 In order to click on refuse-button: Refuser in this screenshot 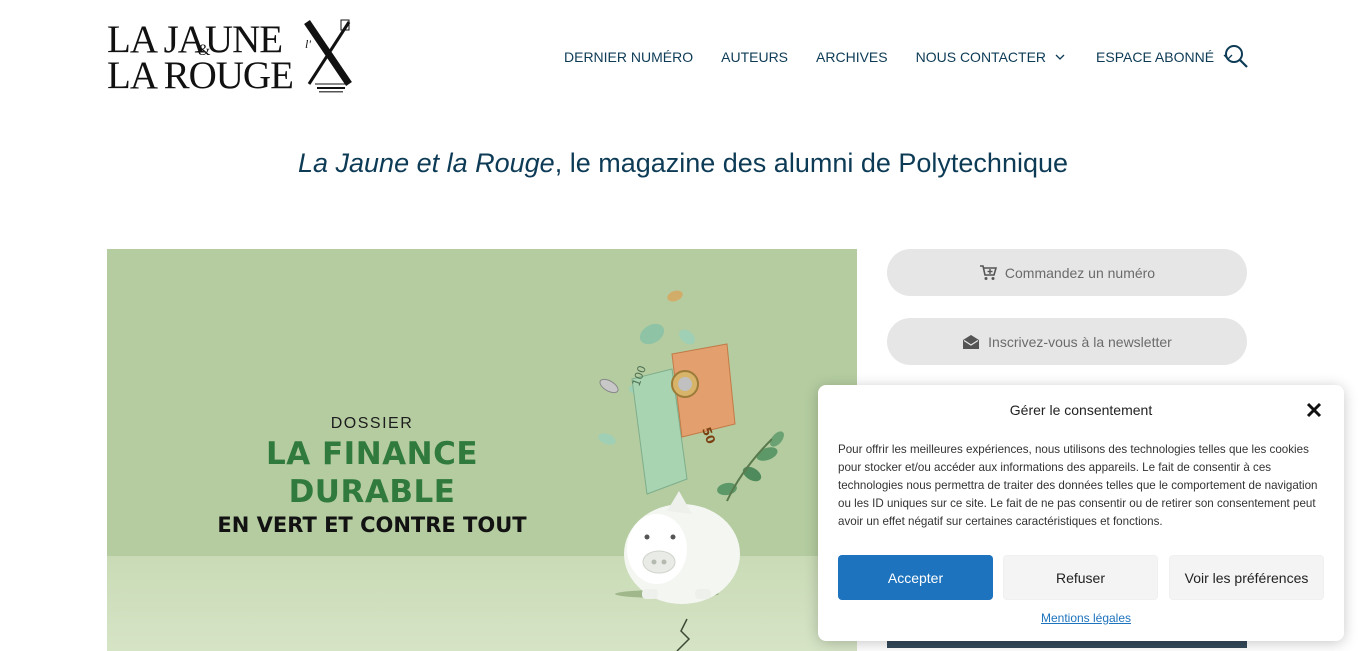, I will do `click(1080, 577)`.